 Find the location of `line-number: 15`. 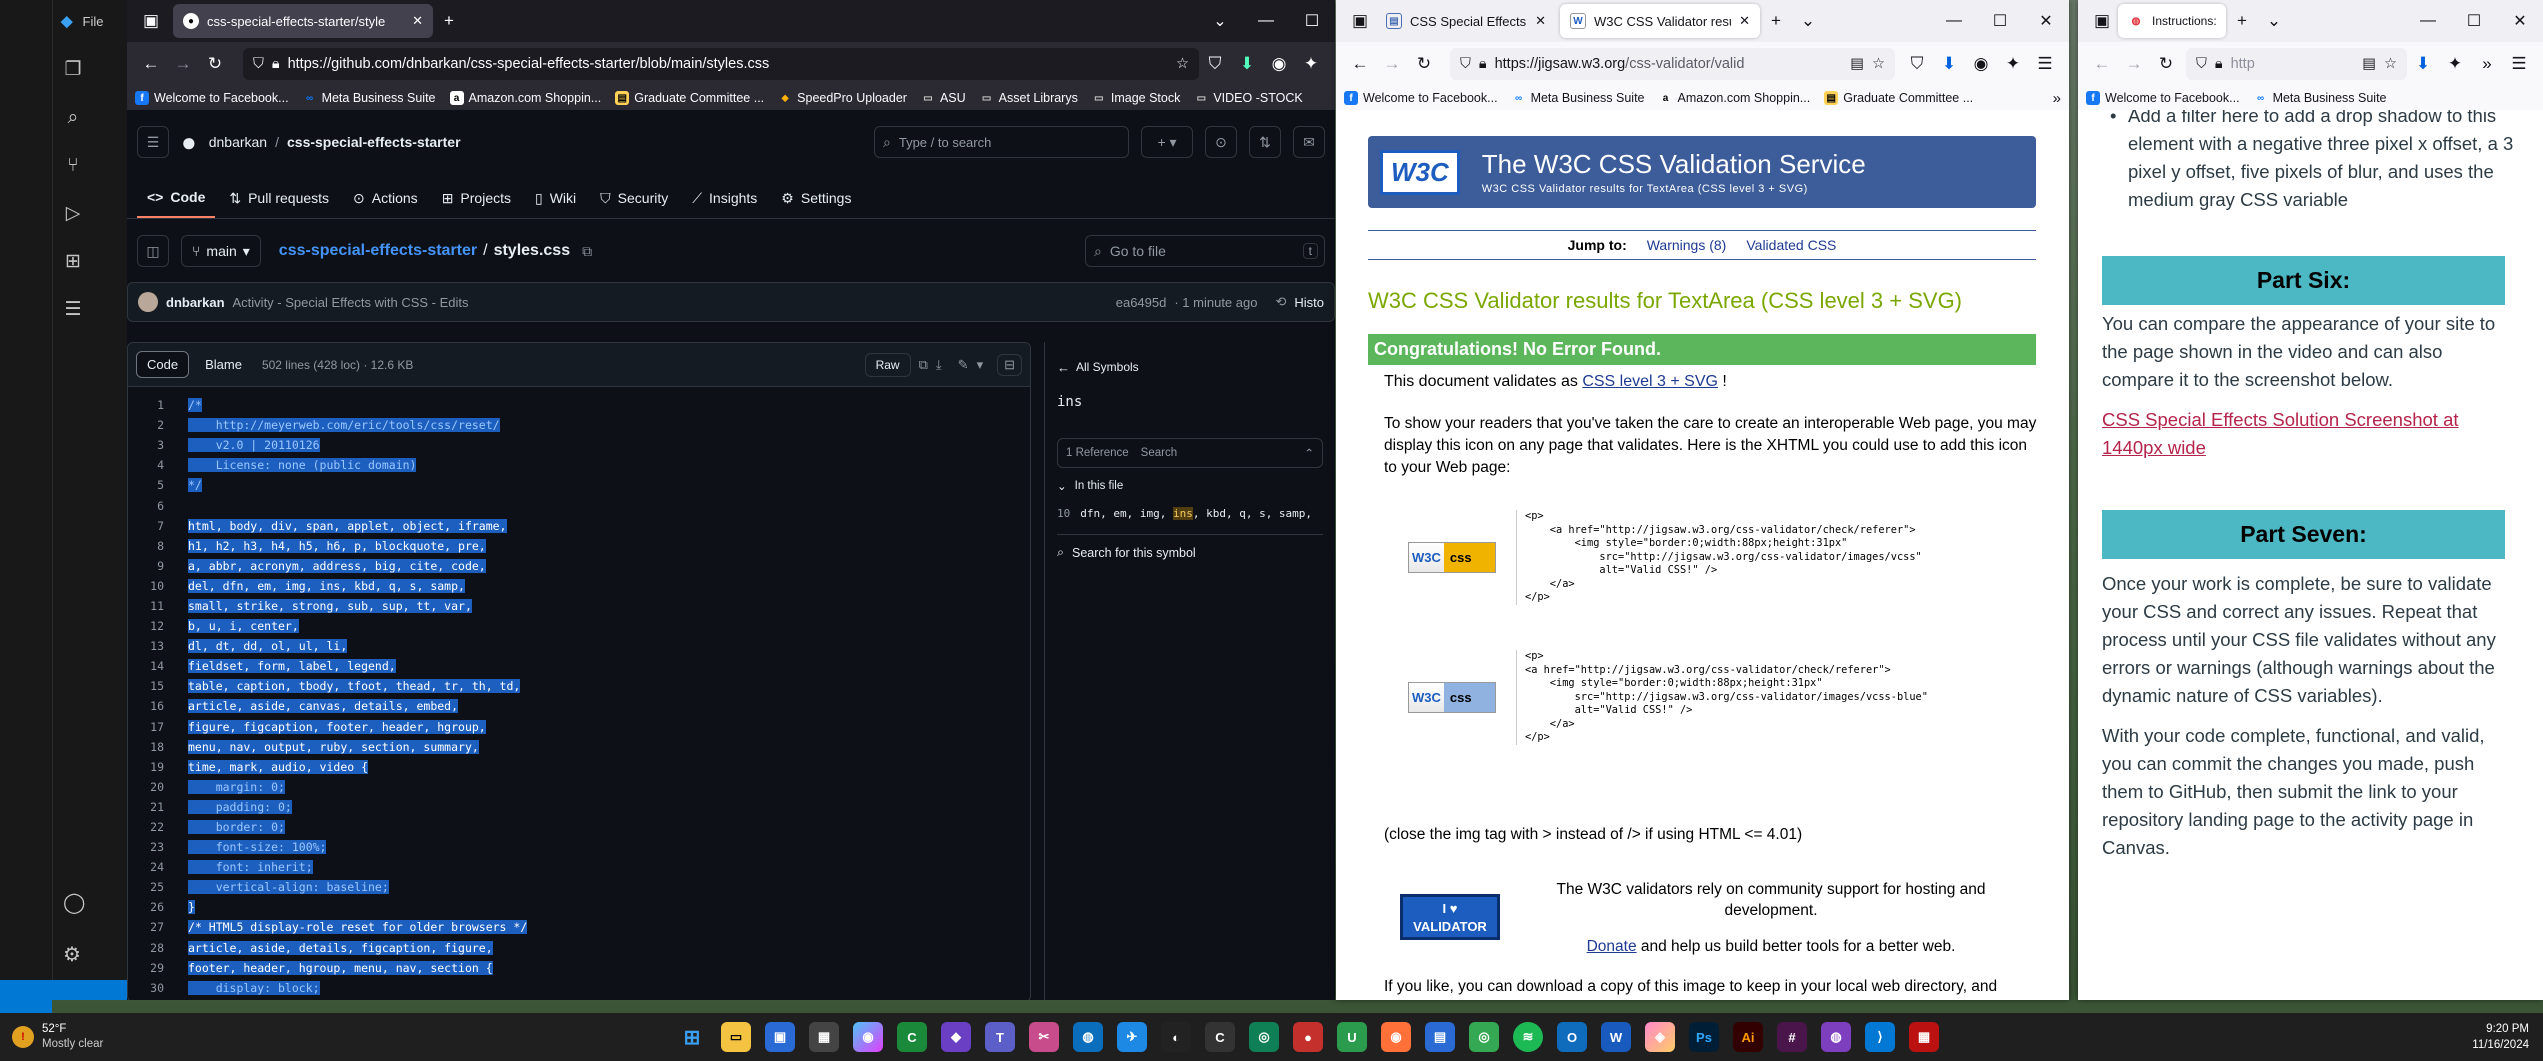

line-number: 15 is located at coordinates (158, 686).